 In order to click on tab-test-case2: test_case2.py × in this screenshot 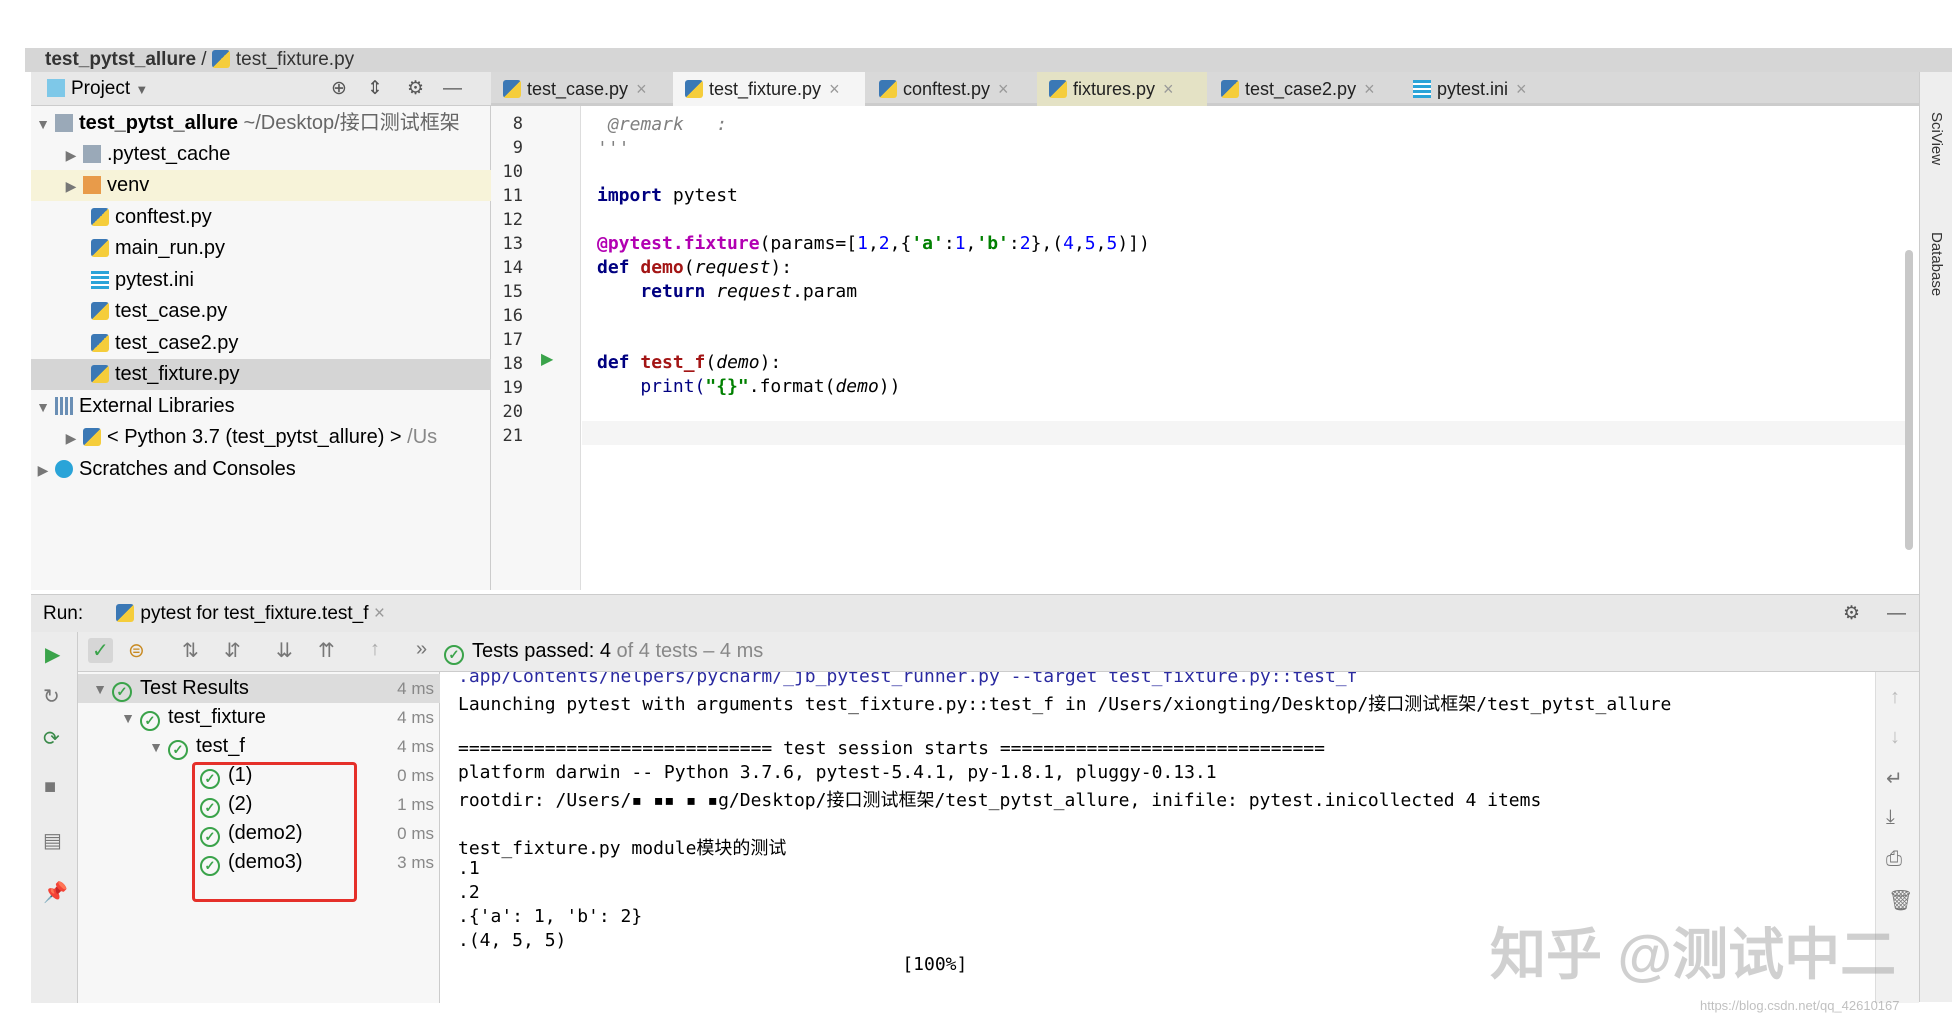, I will do `click(1304, 89)`.